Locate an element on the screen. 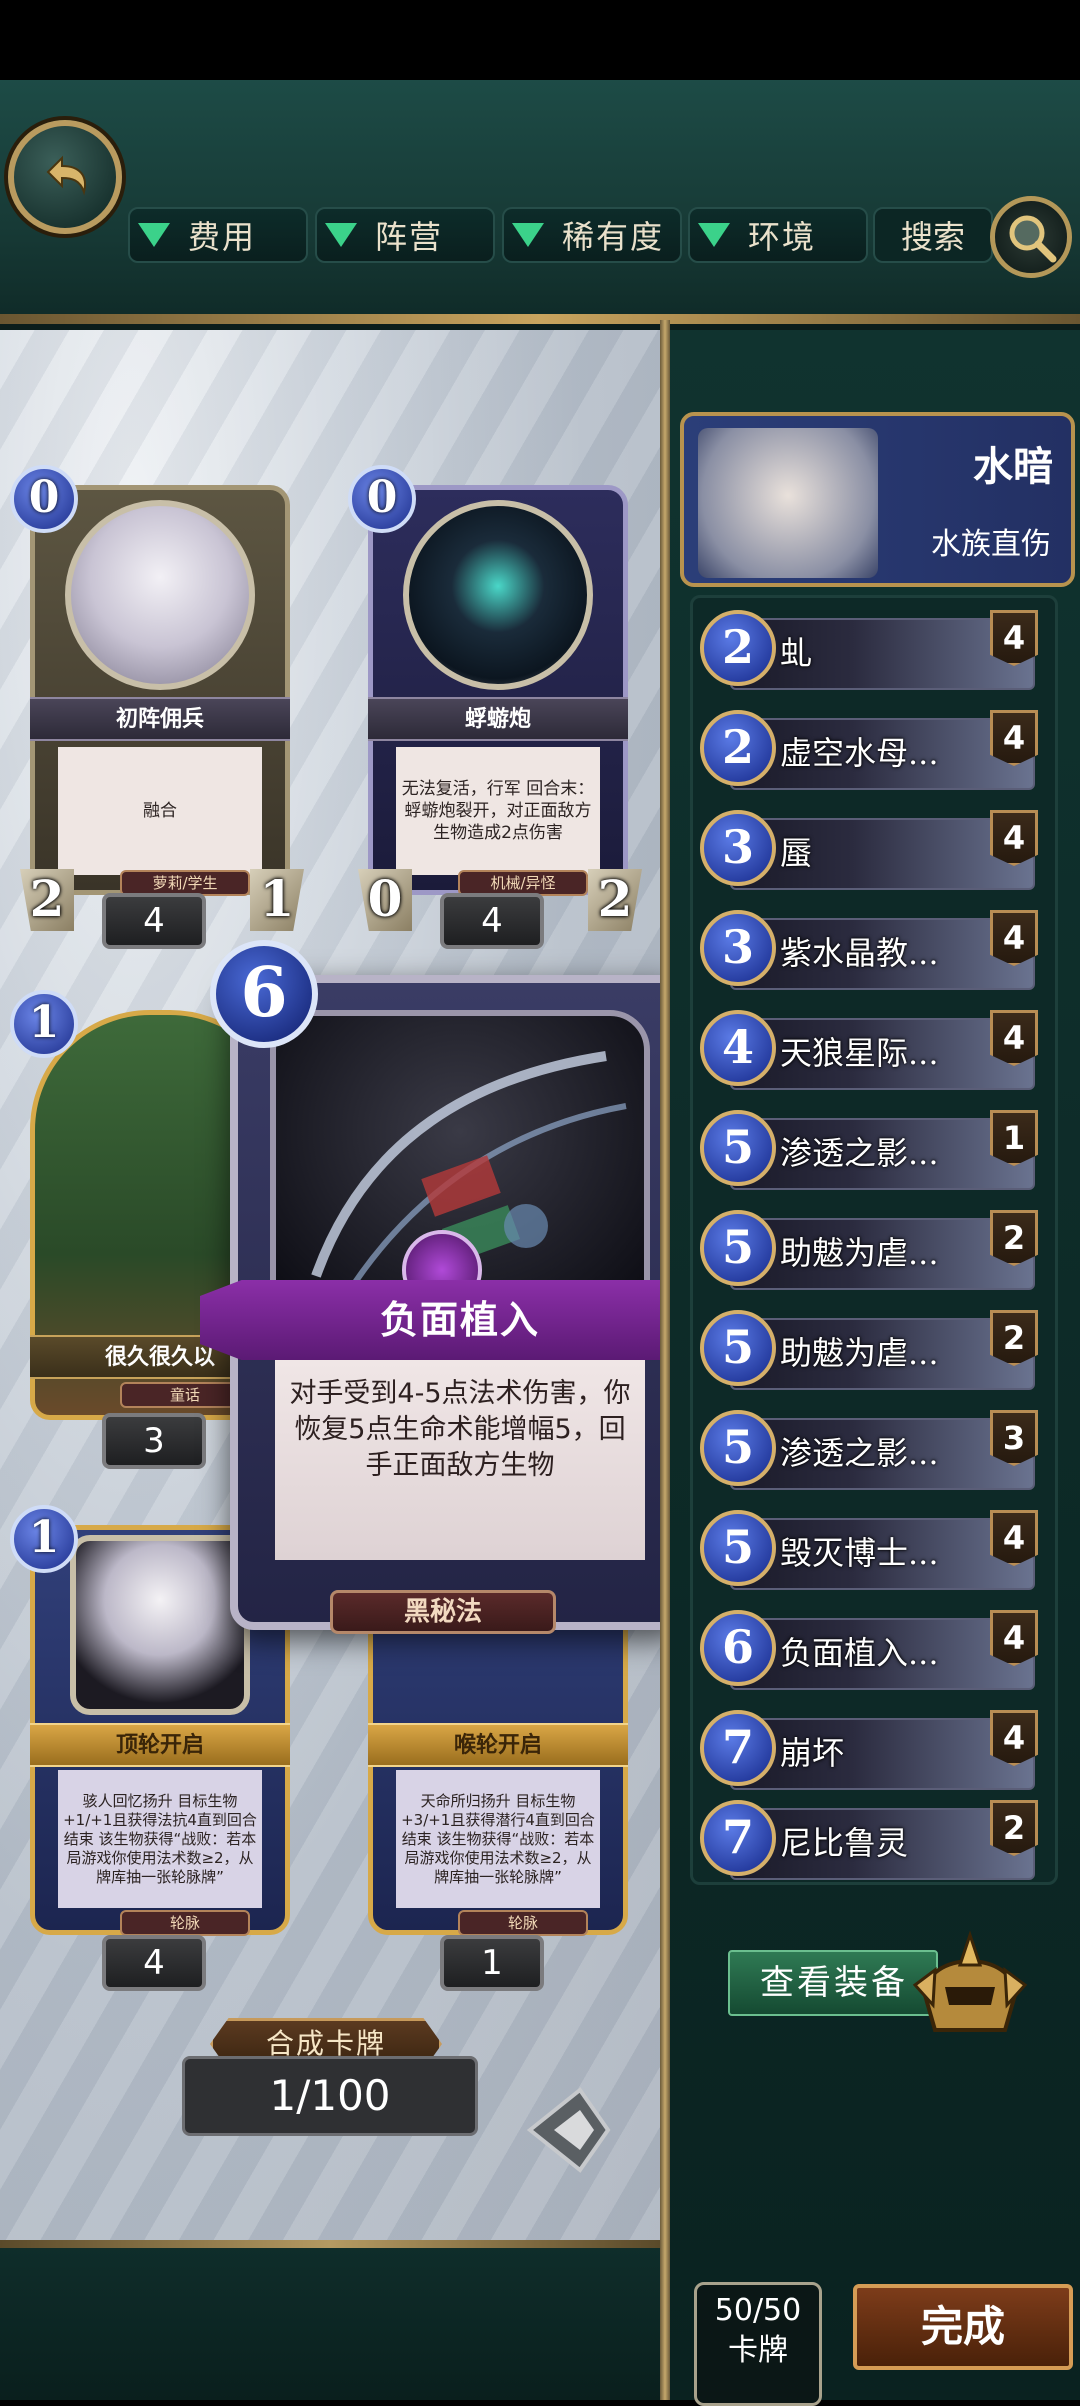  helmet-icon is located at coordinates (970, 1982).